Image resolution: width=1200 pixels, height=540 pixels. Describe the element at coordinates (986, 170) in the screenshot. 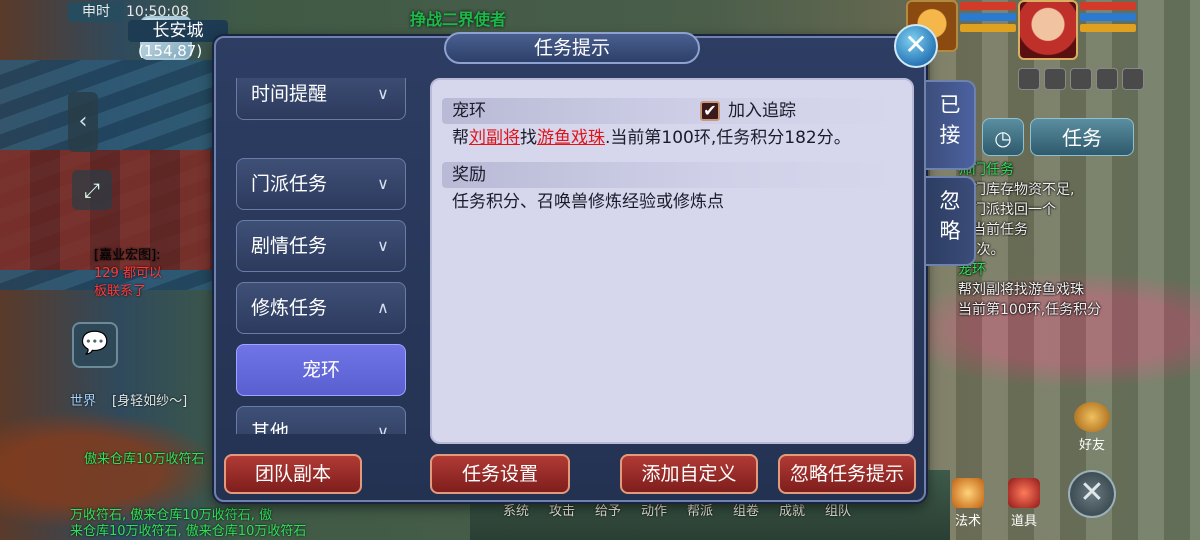

I see `tracker-line: 师门任务` at that location.